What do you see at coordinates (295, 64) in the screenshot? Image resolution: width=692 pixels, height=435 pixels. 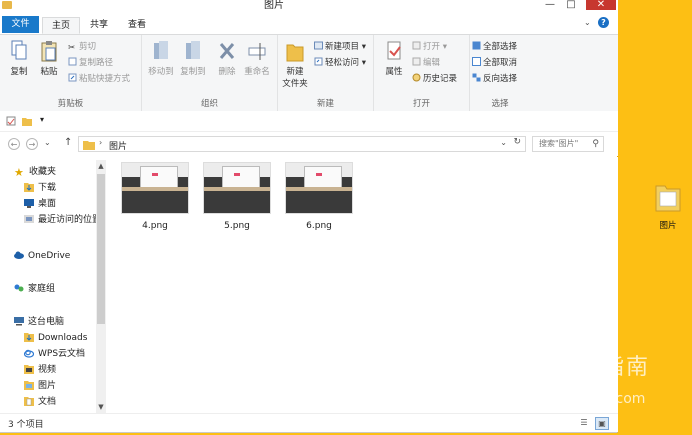 I see `new-folder-button: 新建 文件夹` at bounding box center [295, 64].